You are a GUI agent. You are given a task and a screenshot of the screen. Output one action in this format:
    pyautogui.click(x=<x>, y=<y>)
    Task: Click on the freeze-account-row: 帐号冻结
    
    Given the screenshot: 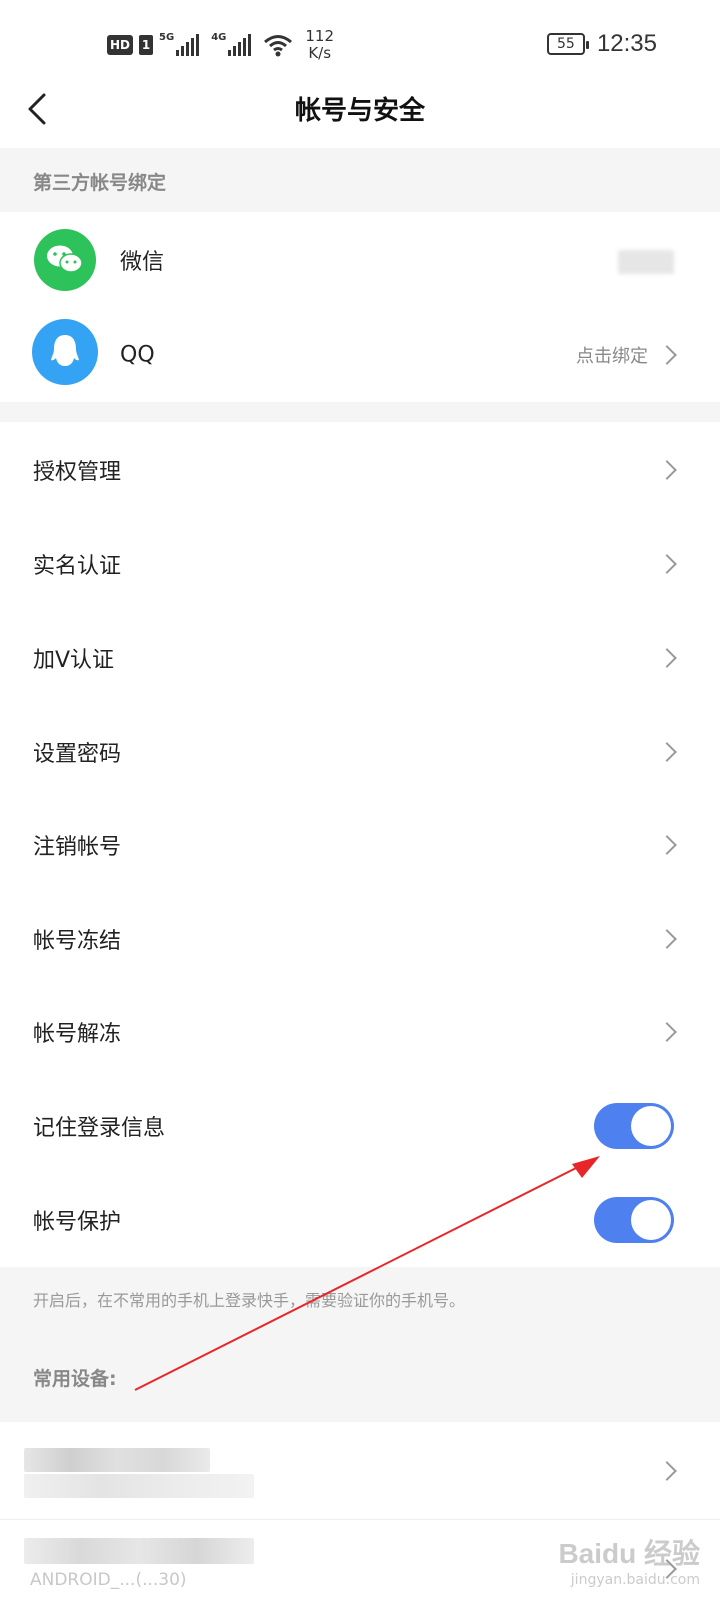 What is the action you would take?
    pyautogui.click(x=360, y=938)
    